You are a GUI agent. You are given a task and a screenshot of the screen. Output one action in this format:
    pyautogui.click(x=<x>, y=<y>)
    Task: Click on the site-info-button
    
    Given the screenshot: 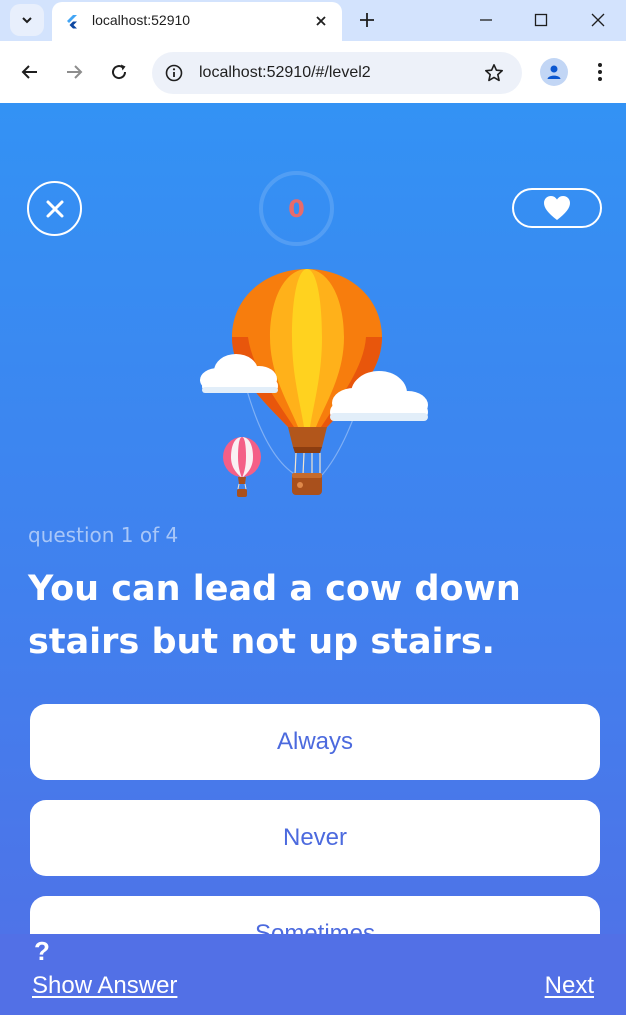 What is the action you would take?
    pyautogui.click(x=174, y=73)
    